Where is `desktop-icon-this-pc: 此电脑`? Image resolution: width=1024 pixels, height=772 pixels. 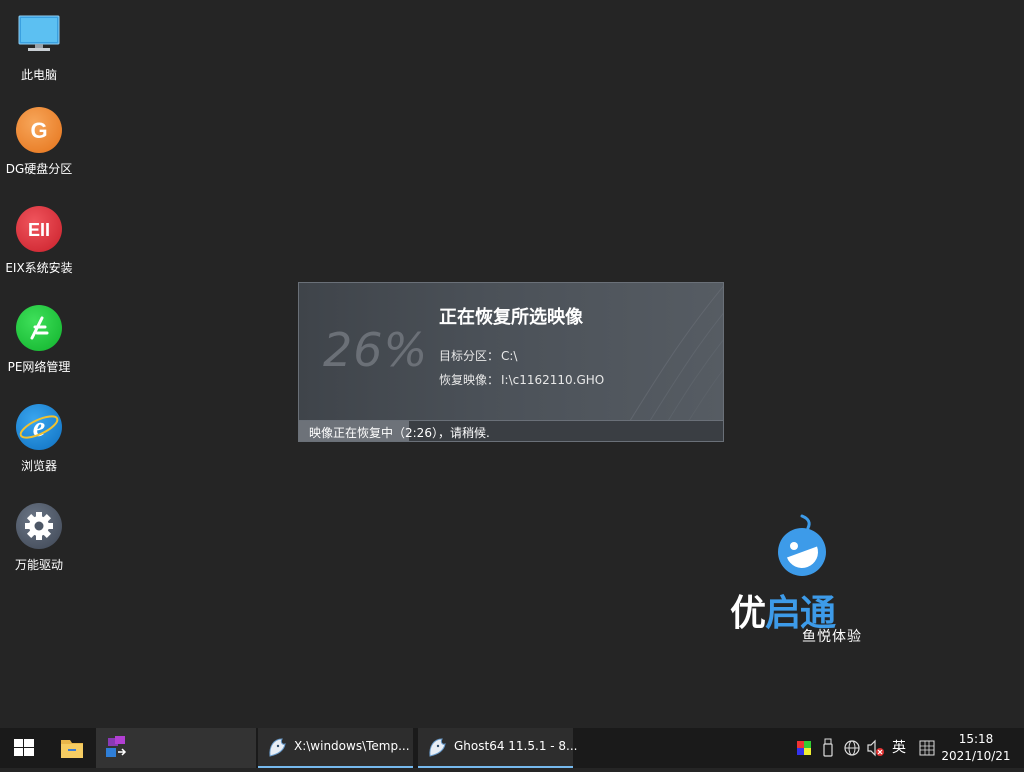
desktop-icon-this-pc: 此电脑 is located at coordinates (39, 47).